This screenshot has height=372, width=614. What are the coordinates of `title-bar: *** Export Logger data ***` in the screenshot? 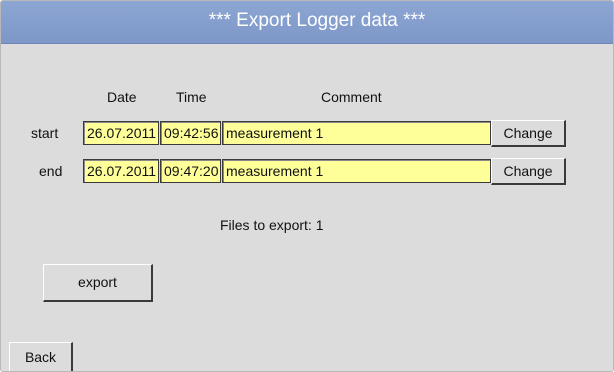 It's located at (307, 22).